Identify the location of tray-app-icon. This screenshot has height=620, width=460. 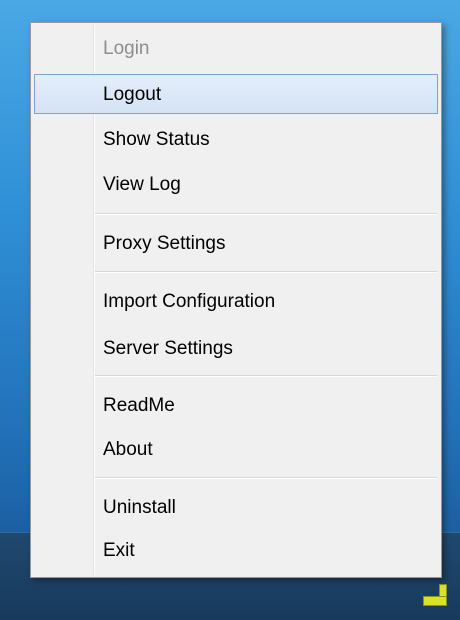
(435, 595).